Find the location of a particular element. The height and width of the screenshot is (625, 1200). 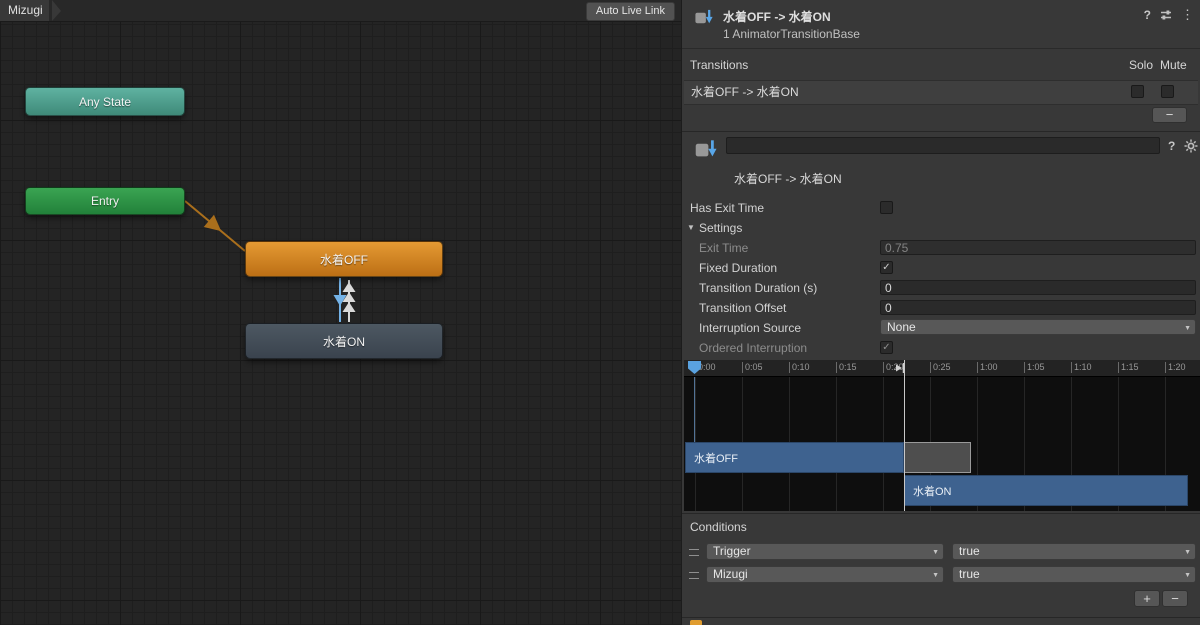

remove-transition-button: − is located at coordinates (1169, 115).